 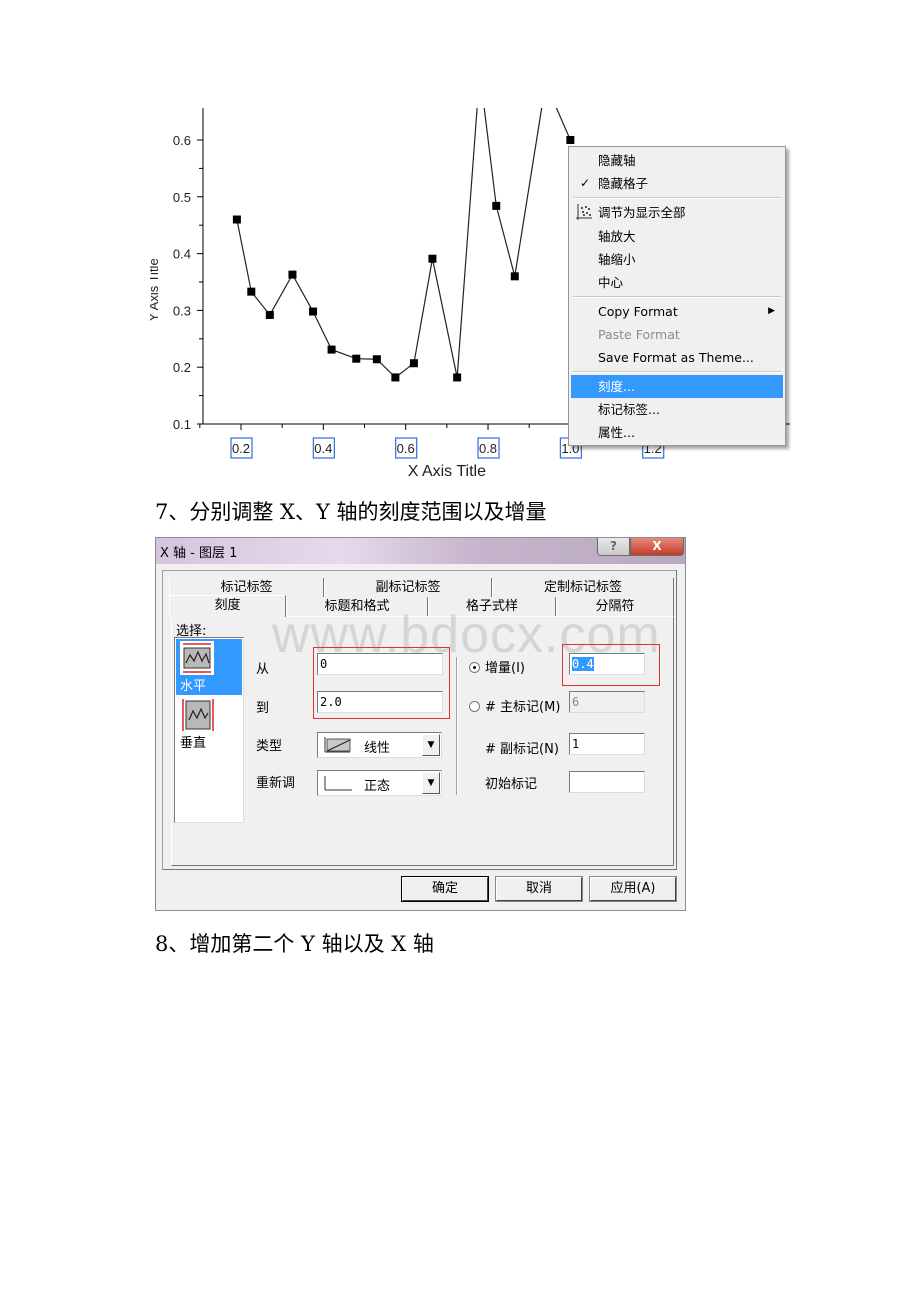 What do you see at coordinates (182, 424) in the screenshot?
I see `y-tick-label: 0.1` at bounding box center [182, 424].